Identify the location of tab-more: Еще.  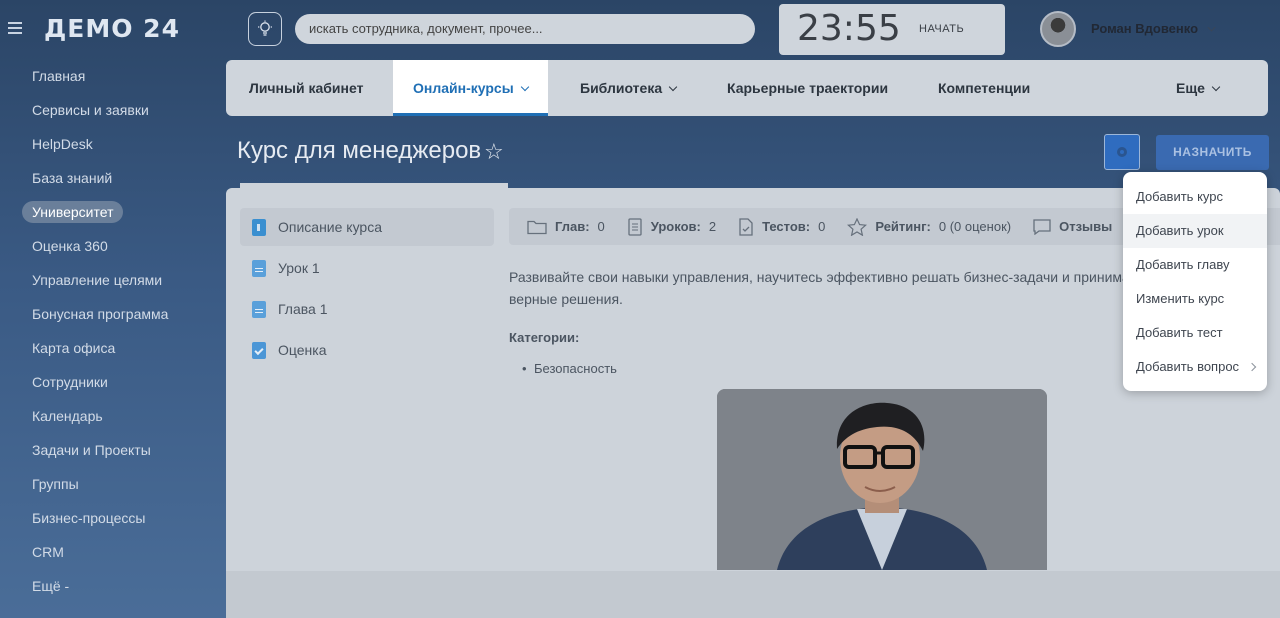
(1198, 88).